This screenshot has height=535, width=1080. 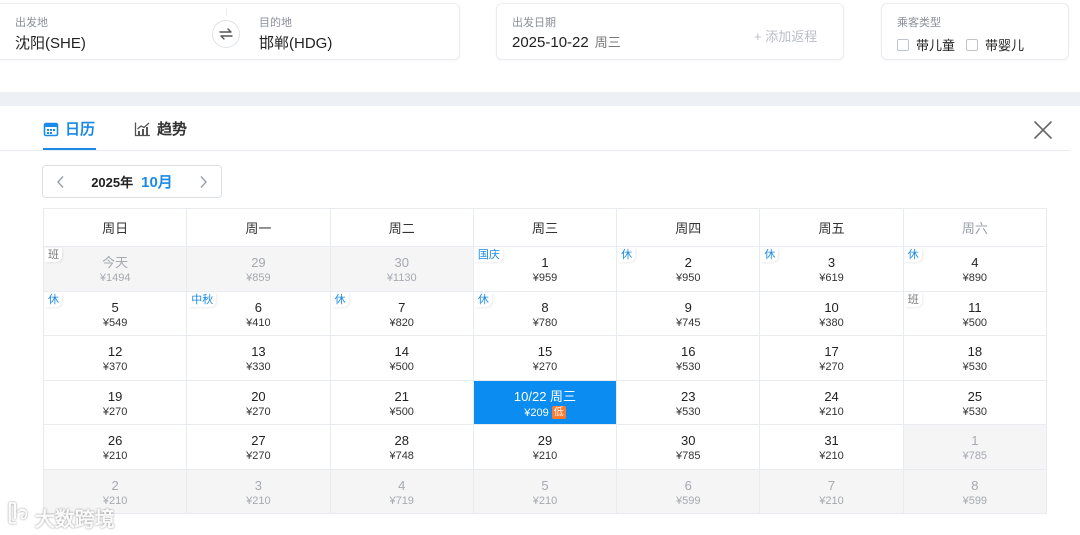 I want to click on date-card: 出发日期 2025-10-22 周三 + 添加返程, so click(x=670, y=31).